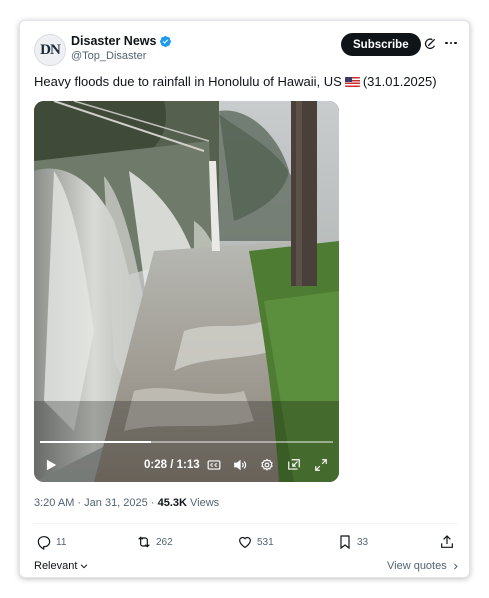  What do you see at coordinates (455, 566) in the screenshot?
I see `chevron-right-icon` at bounding box center [455, 566].